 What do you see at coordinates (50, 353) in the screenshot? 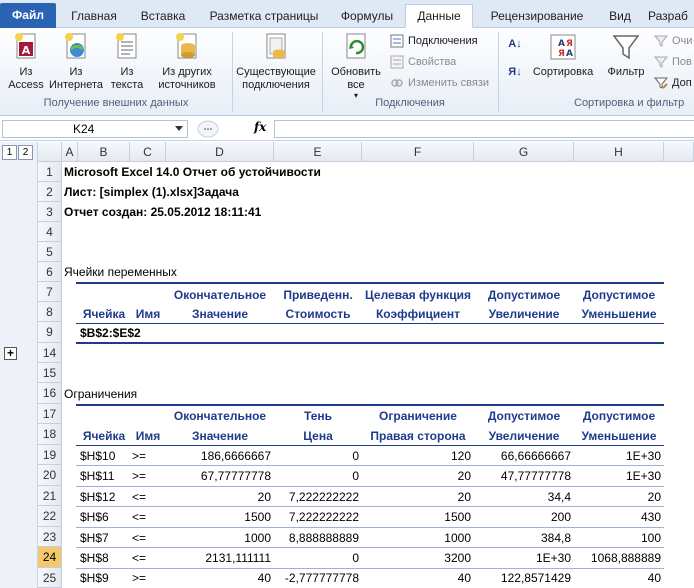
I see `row-header: 14` at bounding box center [50, 353].